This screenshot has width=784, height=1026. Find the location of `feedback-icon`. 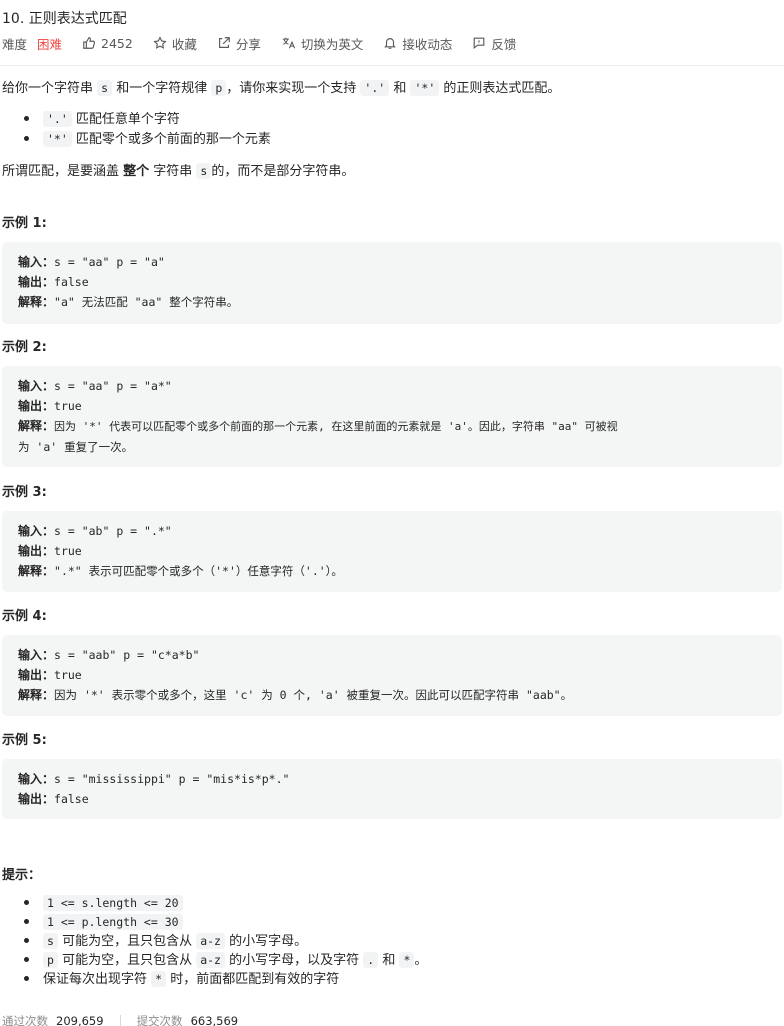

feedback-icon is located at coordinates (479, 43).